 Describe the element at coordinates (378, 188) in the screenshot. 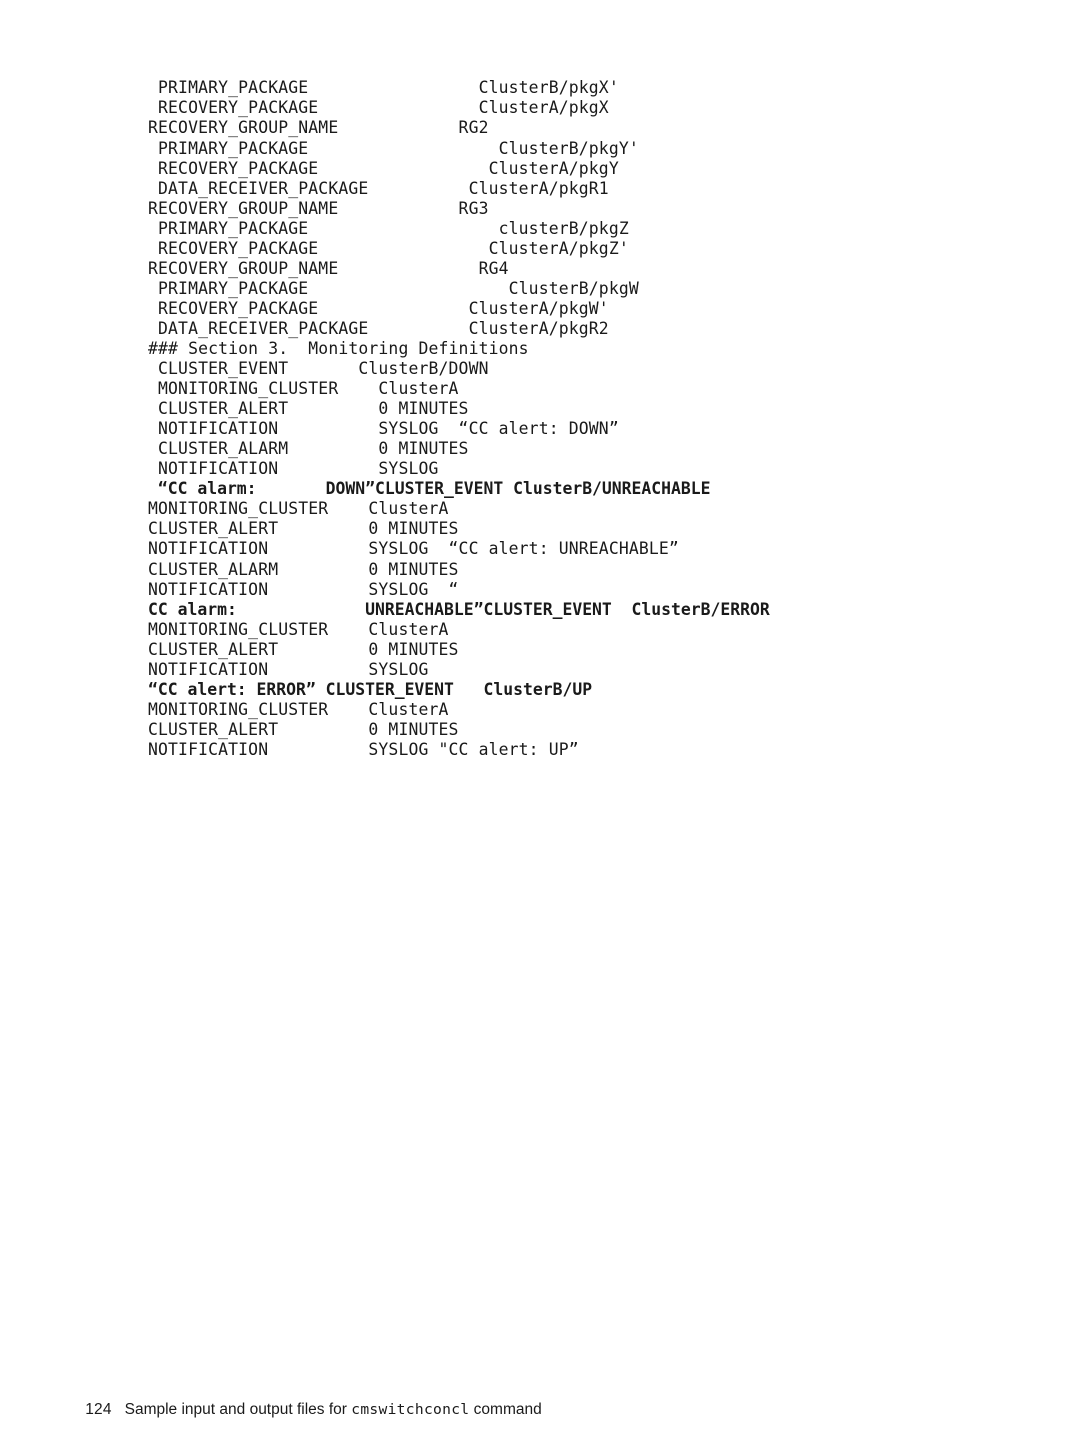

I see `code-line: DATA_RECEIVER_PACKAGE ClusterA/pkgR1` at that location.